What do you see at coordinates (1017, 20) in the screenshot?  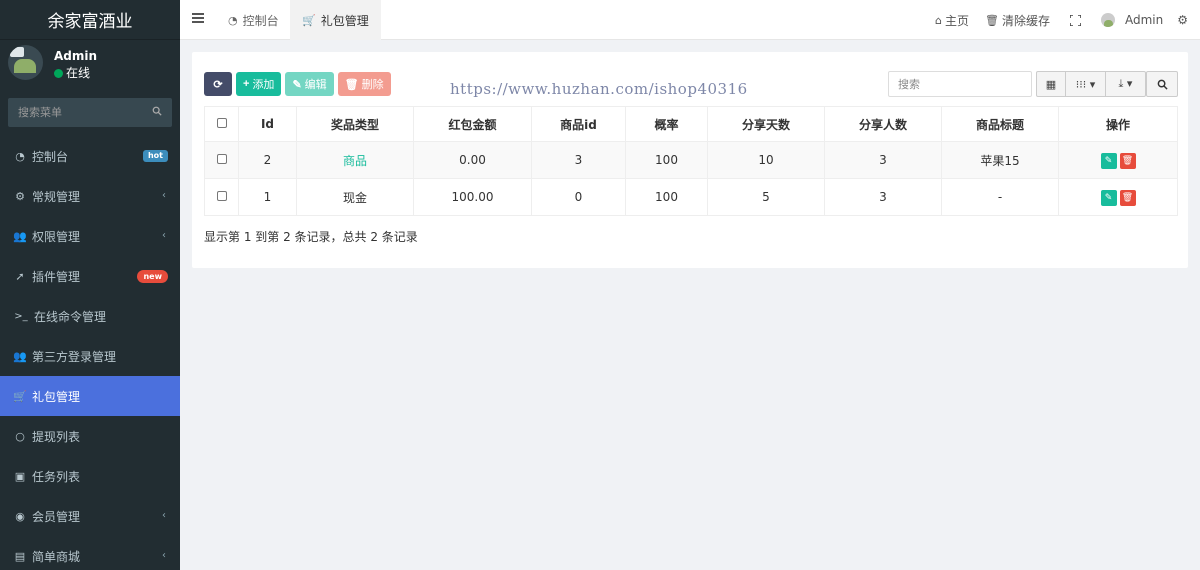 I see `clear-cache-button: 🗑 清除缓存` at bounding box center [1017, 20].